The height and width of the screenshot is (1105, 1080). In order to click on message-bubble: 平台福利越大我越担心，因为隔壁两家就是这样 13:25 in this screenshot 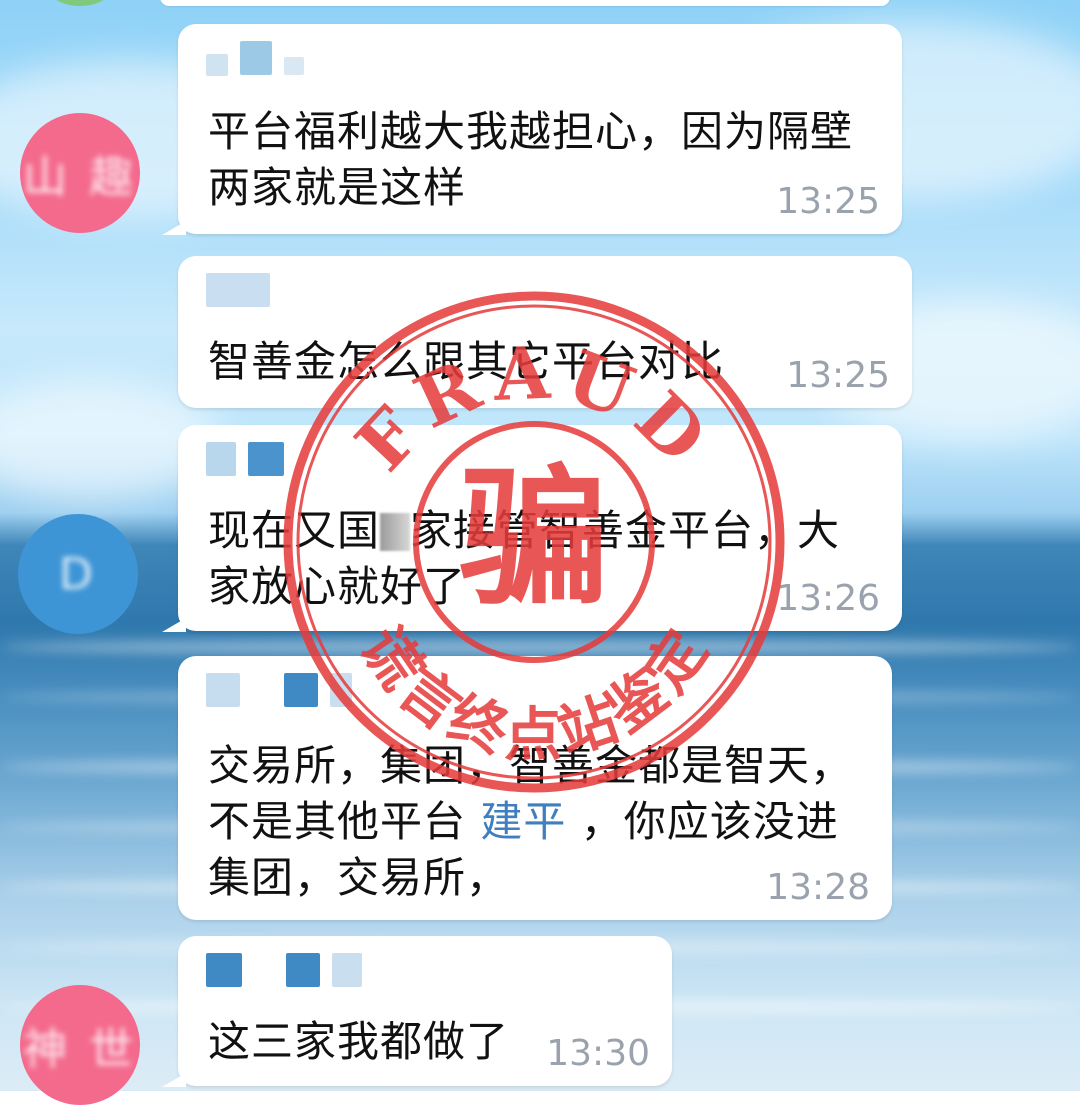, I will do `click(532, 129)`.